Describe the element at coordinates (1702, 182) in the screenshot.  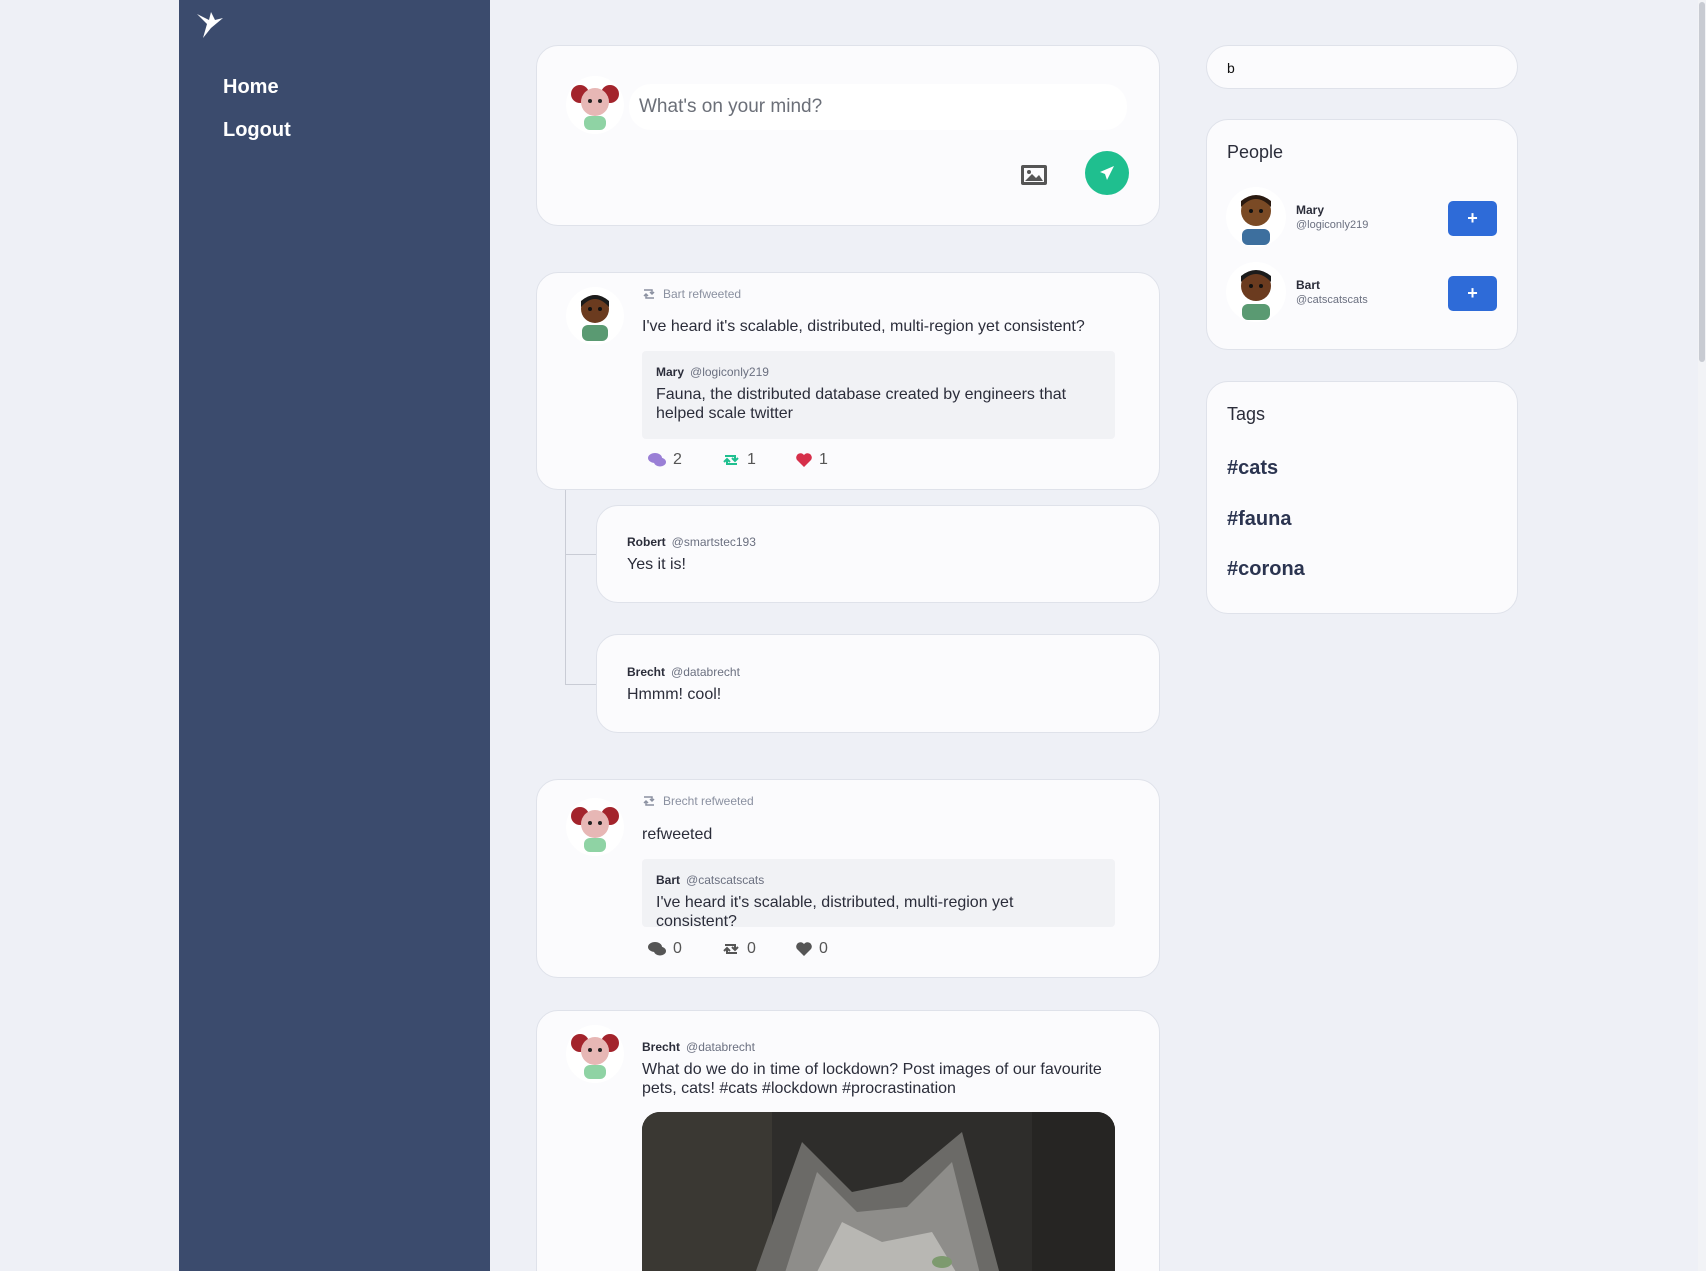
I see `scrollbar-thumb` at that location.